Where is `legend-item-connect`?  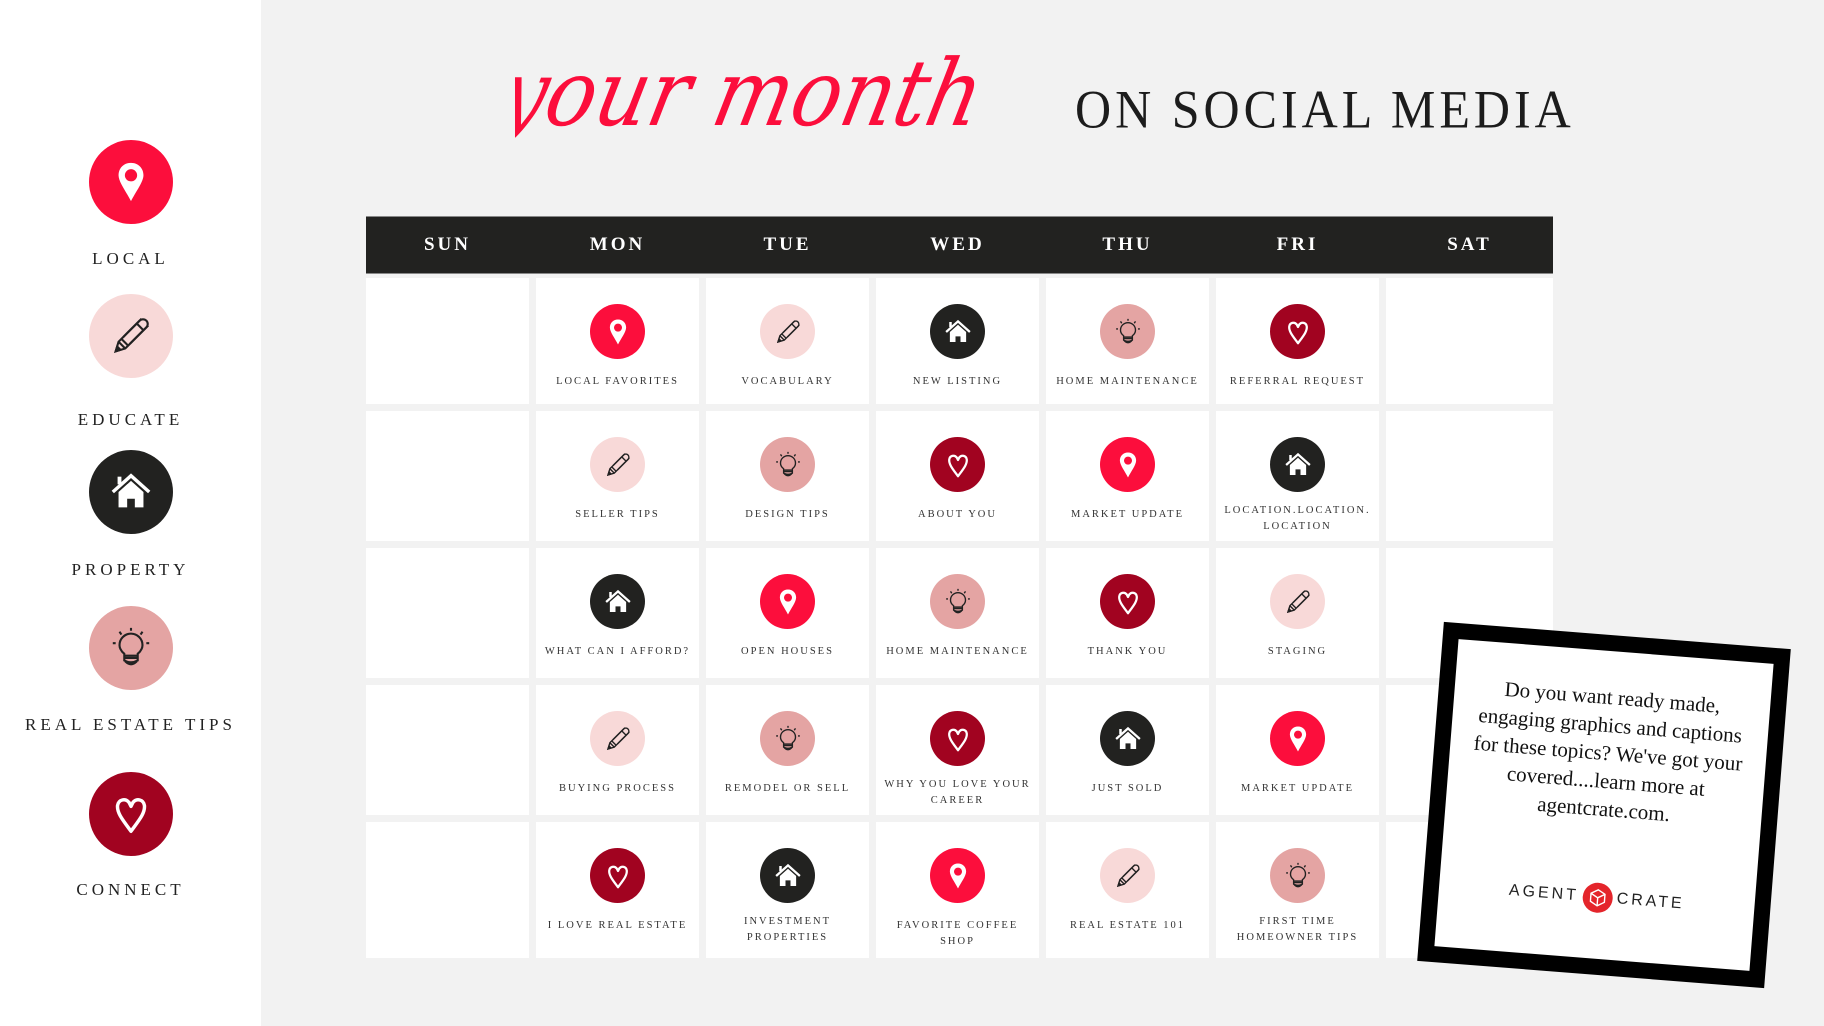
legend-item-connect is located at coordinates (130, 814).